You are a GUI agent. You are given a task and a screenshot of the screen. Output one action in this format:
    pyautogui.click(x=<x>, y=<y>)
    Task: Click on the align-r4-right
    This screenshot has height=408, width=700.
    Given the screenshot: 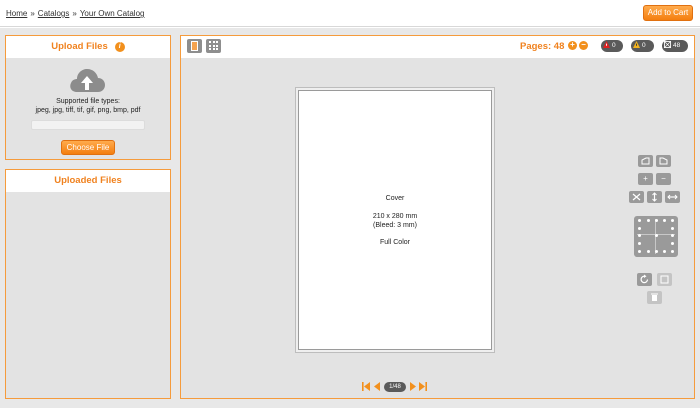 What is the action you would take?
    pyautogui.click(x=672, y=243)
    